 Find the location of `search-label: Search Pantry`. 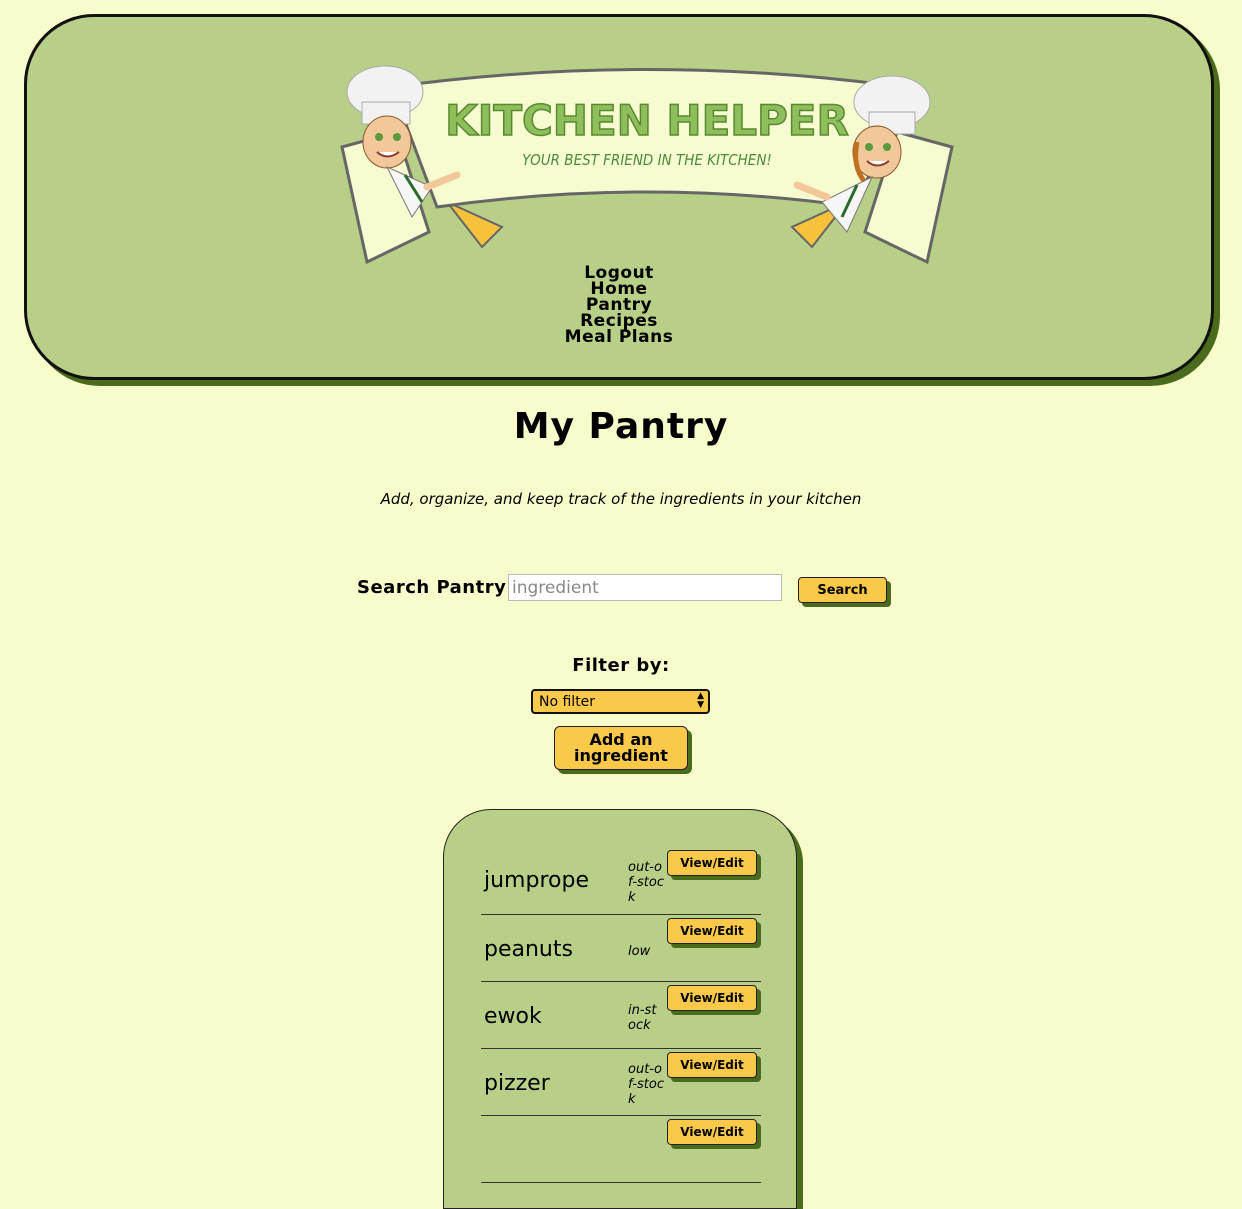

search-label: Search Pantry is located at coordinates (432, 587).